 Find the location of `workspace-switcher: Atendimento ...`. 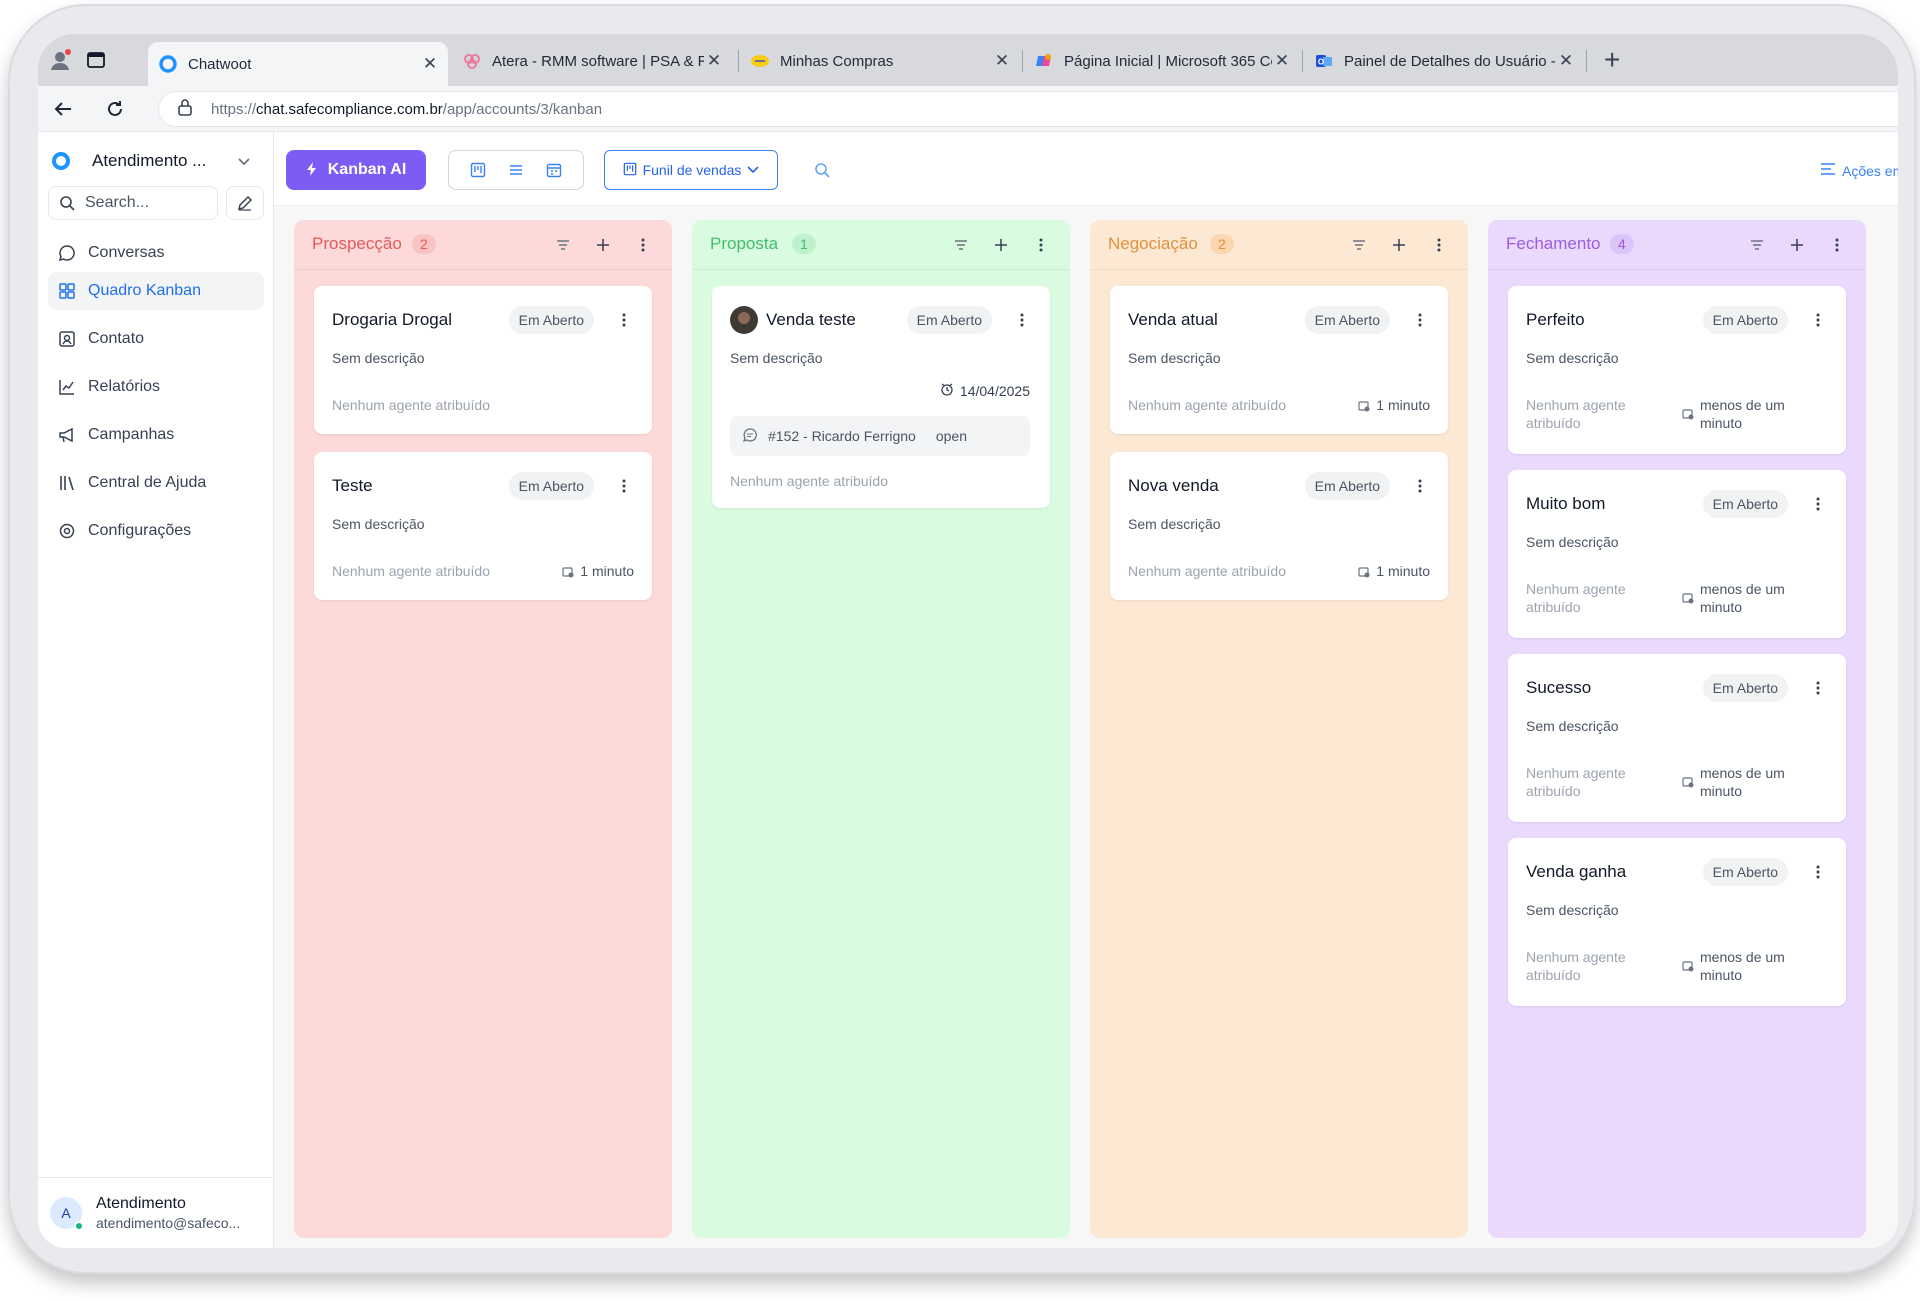

workspace-switcher: Atendimento ... is located at coordinates (154, 161).